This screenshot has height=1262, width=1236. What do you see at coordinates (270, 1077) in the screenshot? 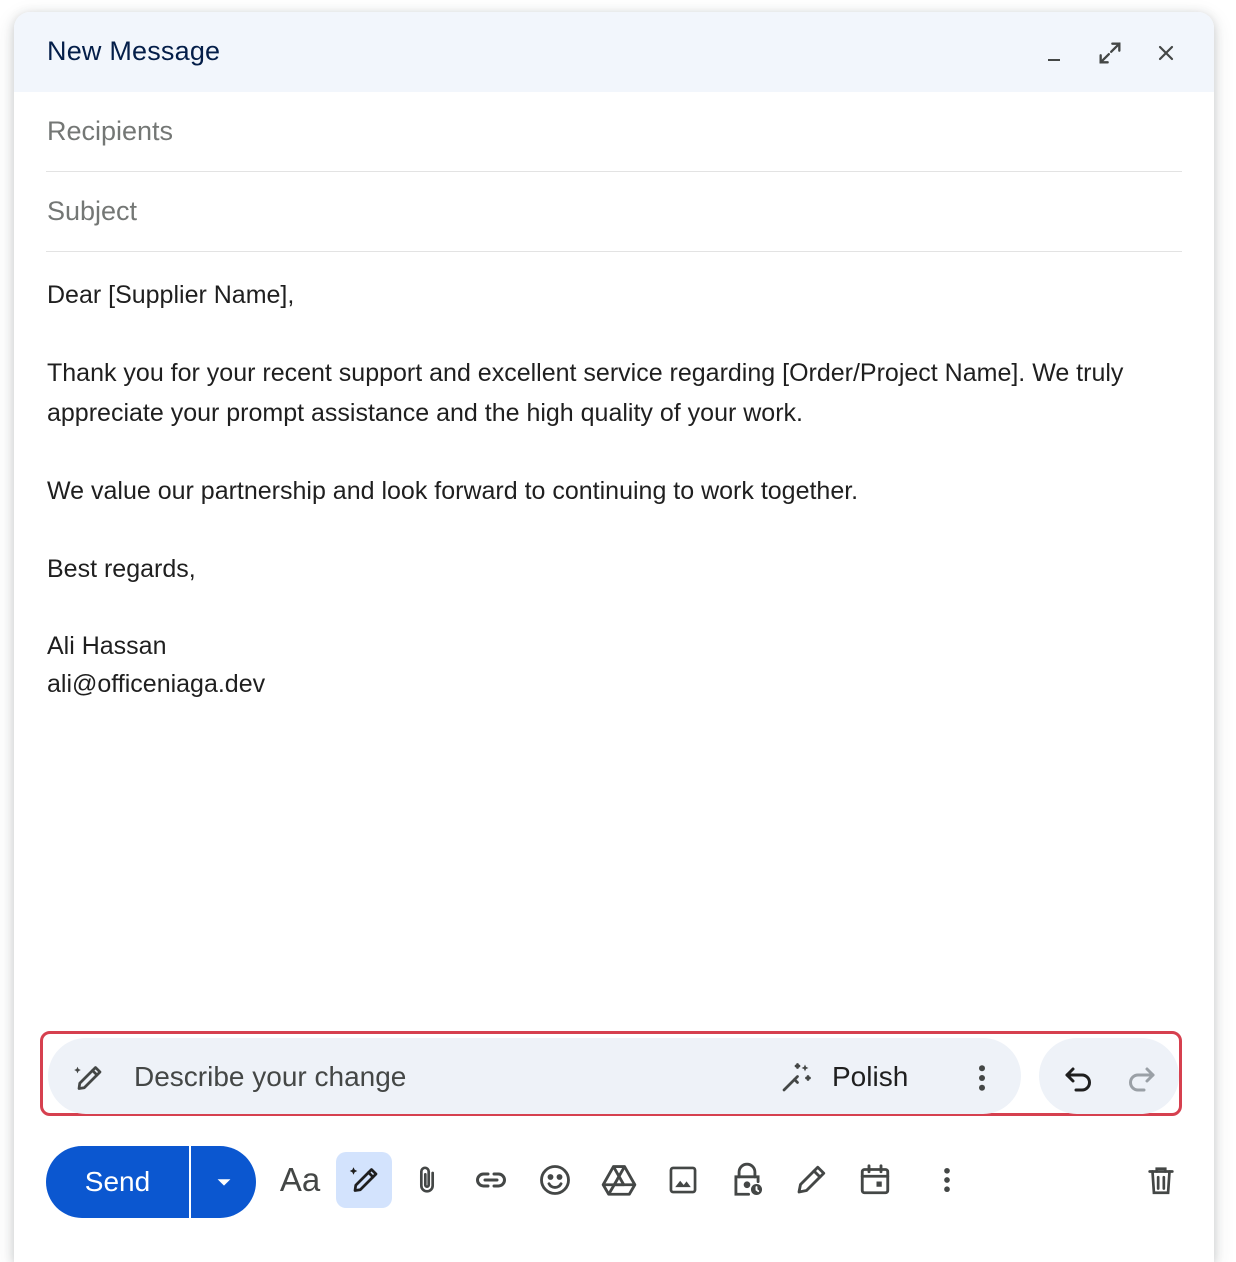
I see `describe-change-input: Describe your change` at bounding box center [270, 1077].